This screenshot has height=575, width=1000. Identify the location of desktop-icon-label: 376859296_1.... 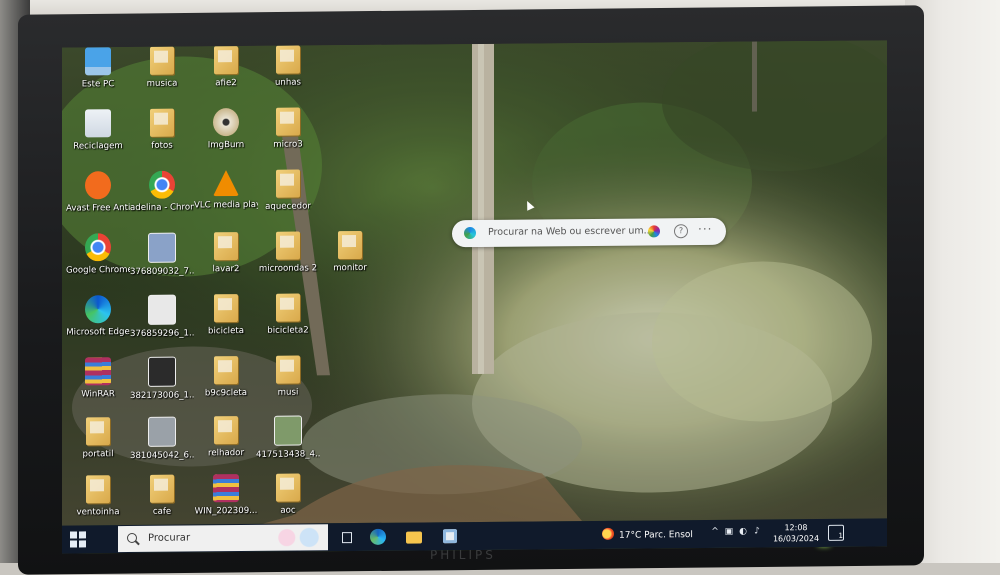
(162, 334).